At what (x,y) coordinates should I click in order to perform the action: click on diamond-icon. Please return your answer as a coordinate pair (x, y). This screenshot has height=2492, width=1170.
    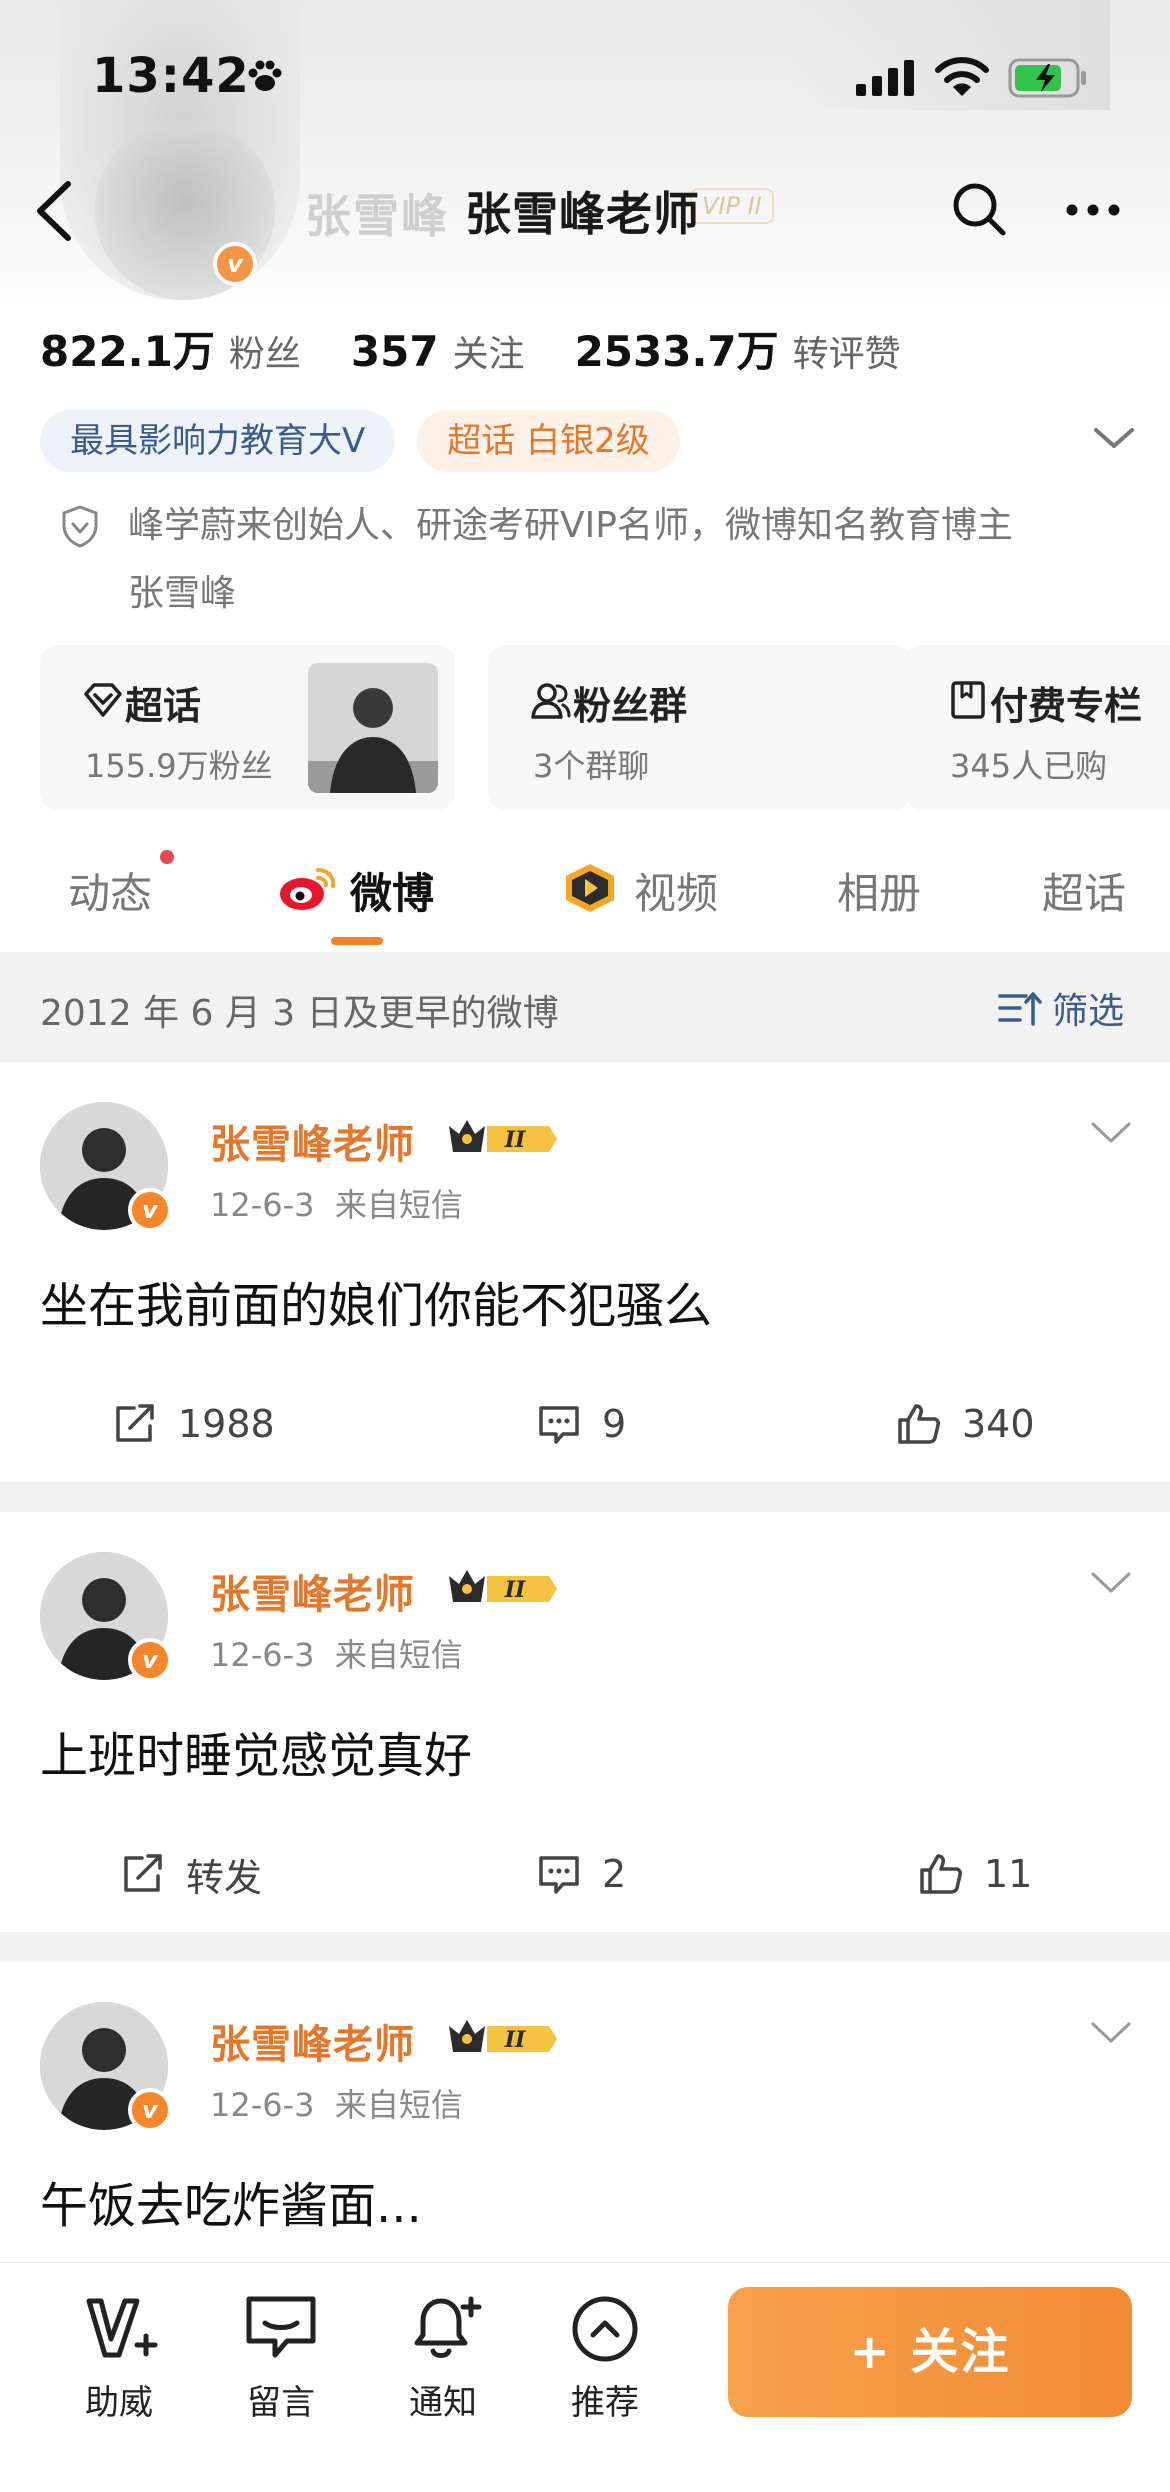
    Looking at the image, I should click on (103, 700).